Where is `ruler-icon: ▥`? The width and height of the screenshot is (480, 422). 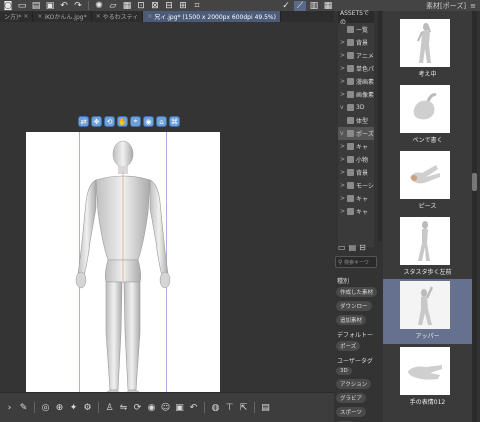 ruler-icon: ▥ is located at coordinates (314, 6).